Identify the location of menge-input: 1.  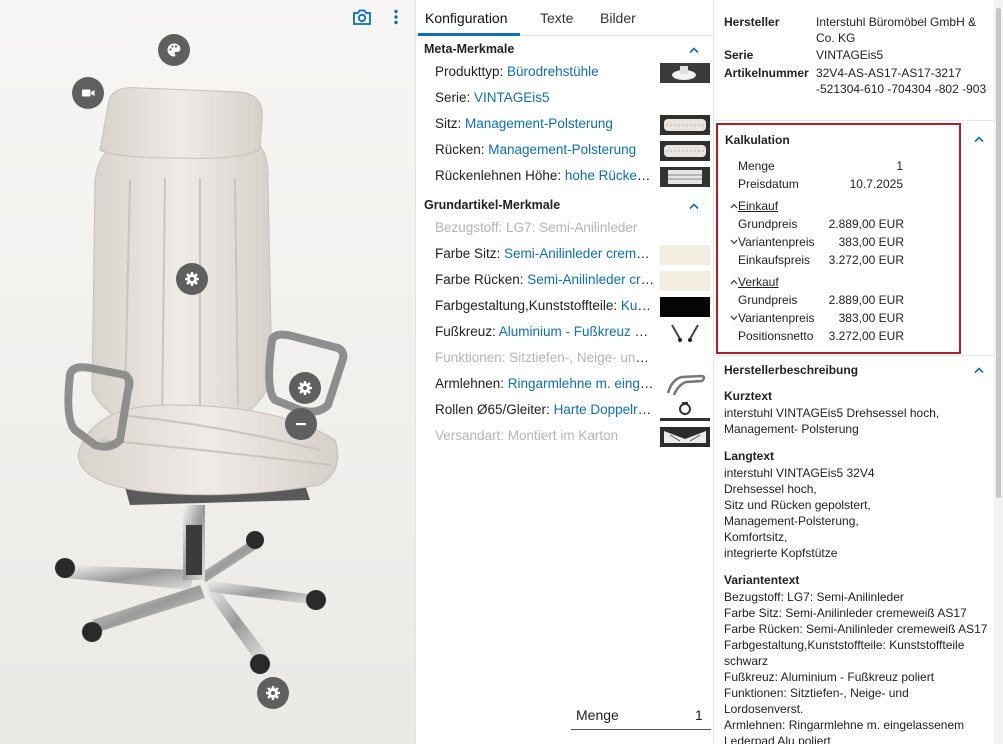
(699, 715).